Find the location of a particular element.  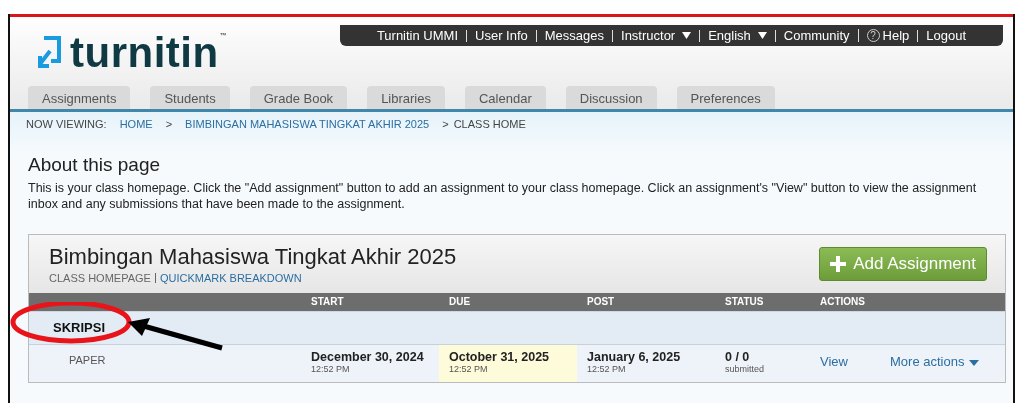

nav-link: User Info is located at coordinates (501, 35).